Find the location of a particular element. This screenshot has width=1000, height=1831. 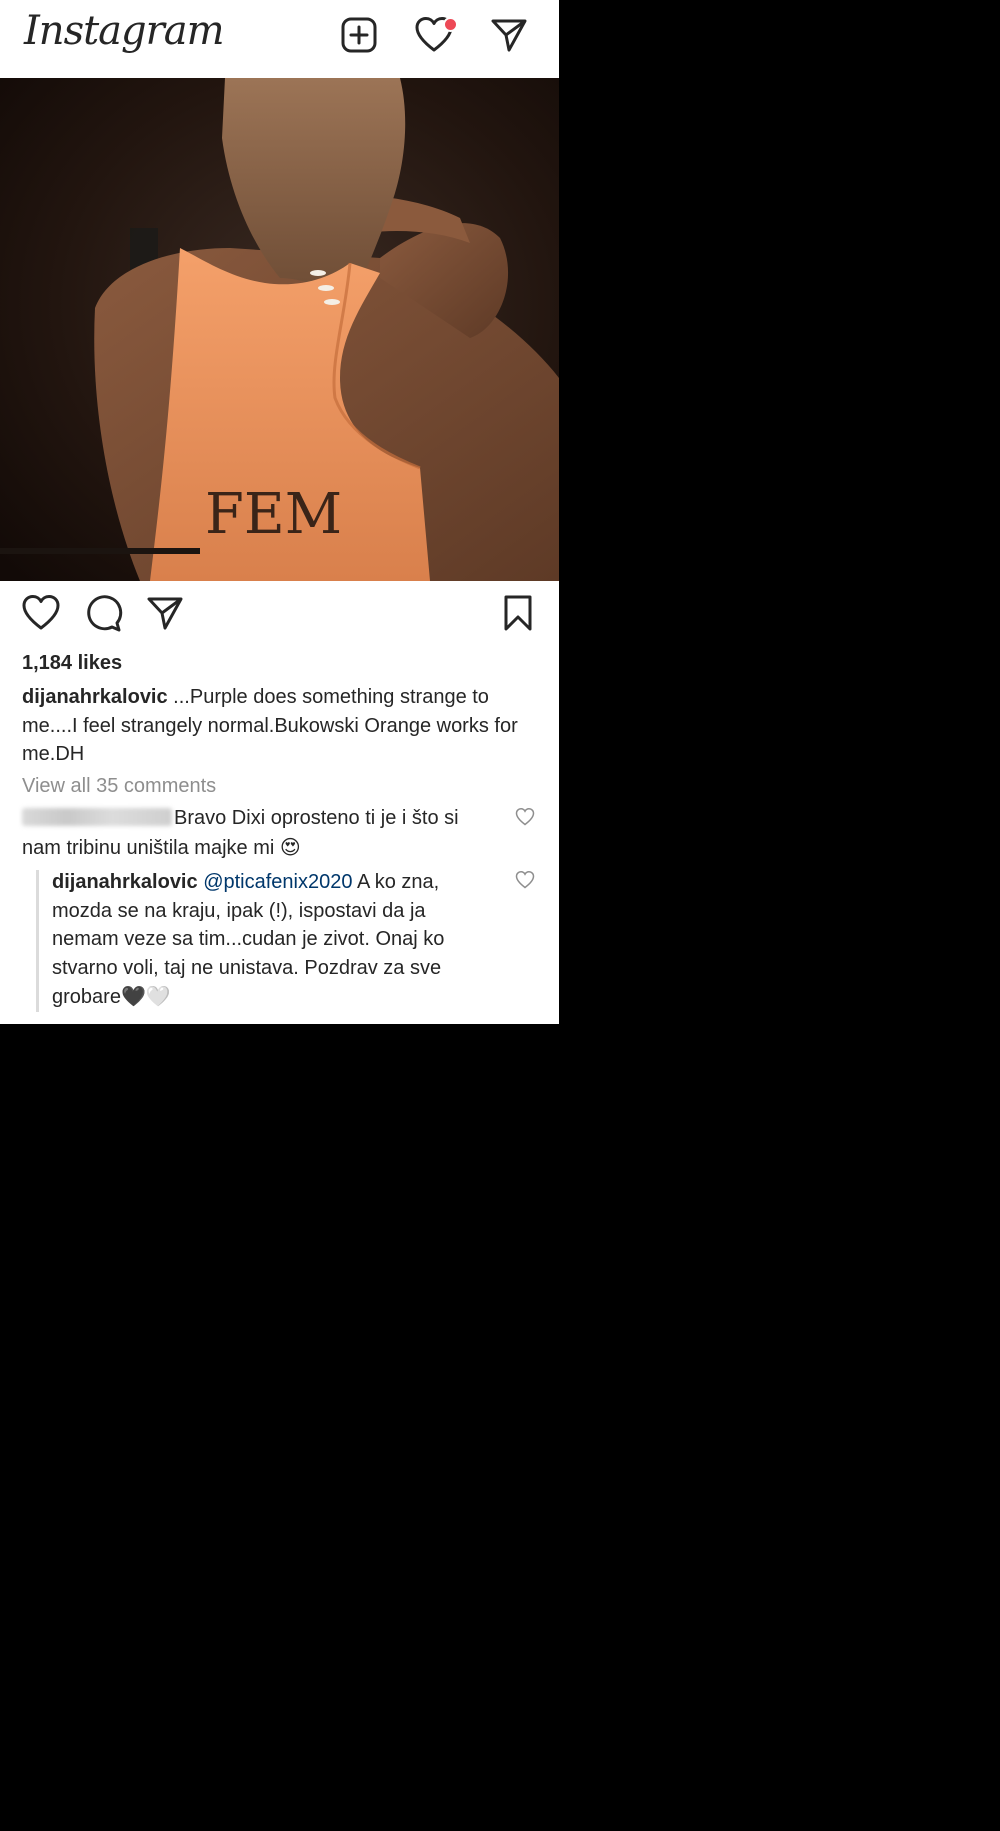

direct-message-icon is located at coordinates (509, 35).